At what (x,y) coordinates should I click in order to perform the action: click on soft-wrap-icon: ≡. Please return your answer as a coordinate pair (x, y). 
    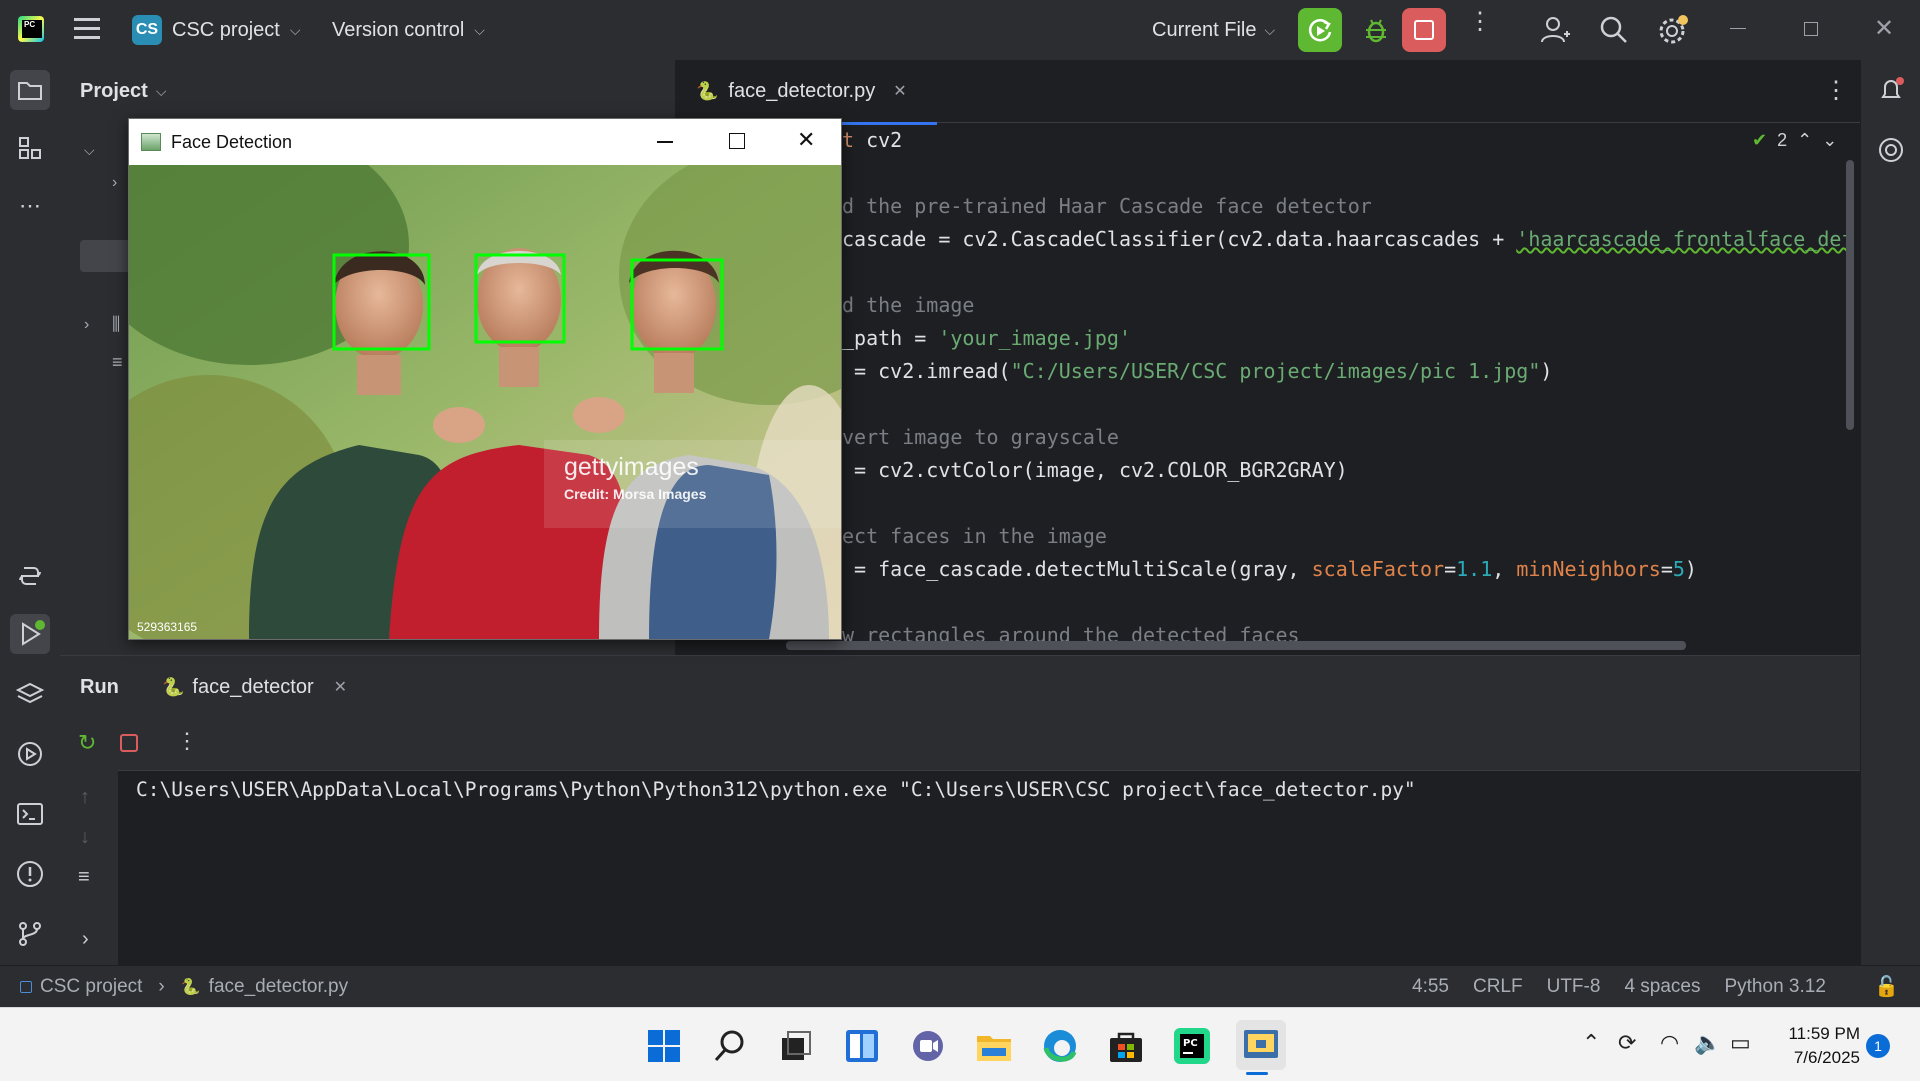
    Looking at the image, I should click on (84, 877).